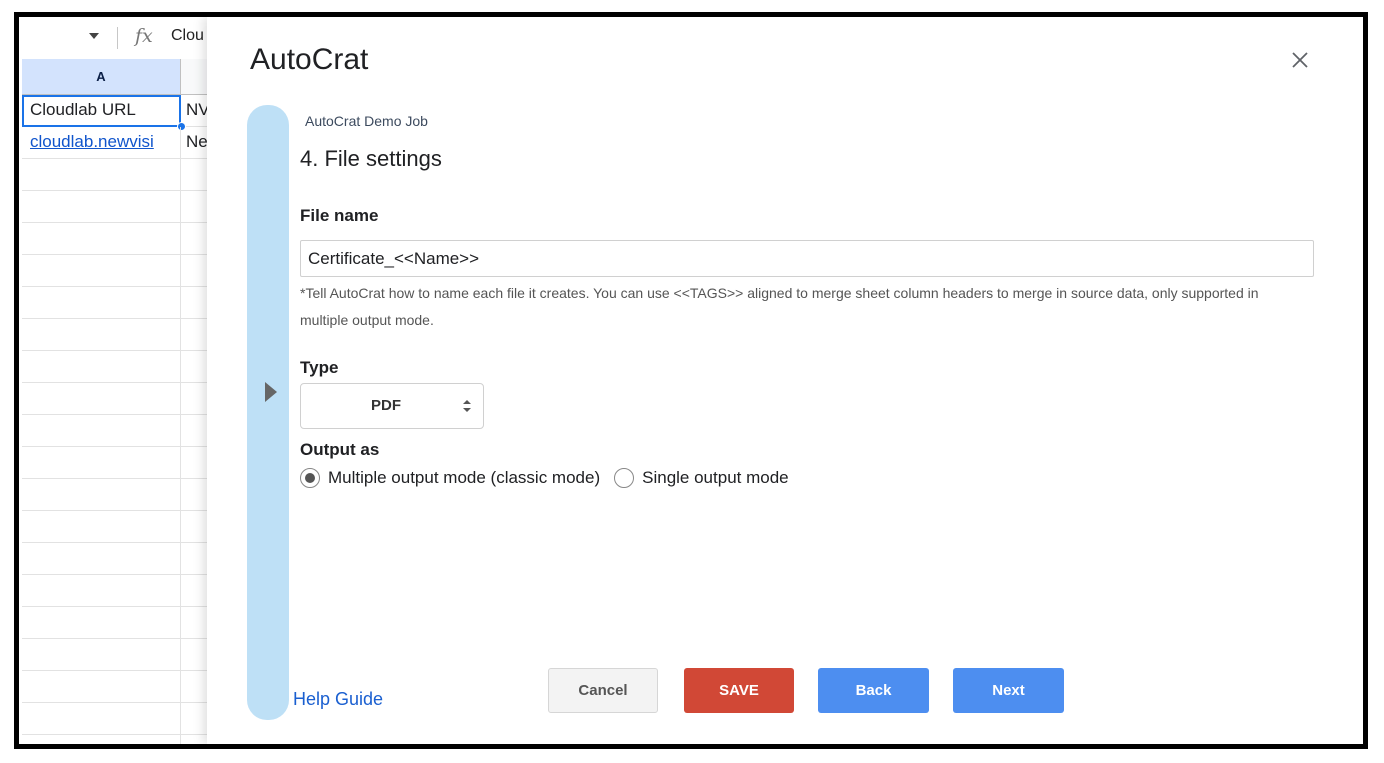 This screenshot has width=1384, height=763. Describe the element at coordinates (271, 392) in the screenshot. I see `play-arrow-icon` at that location.